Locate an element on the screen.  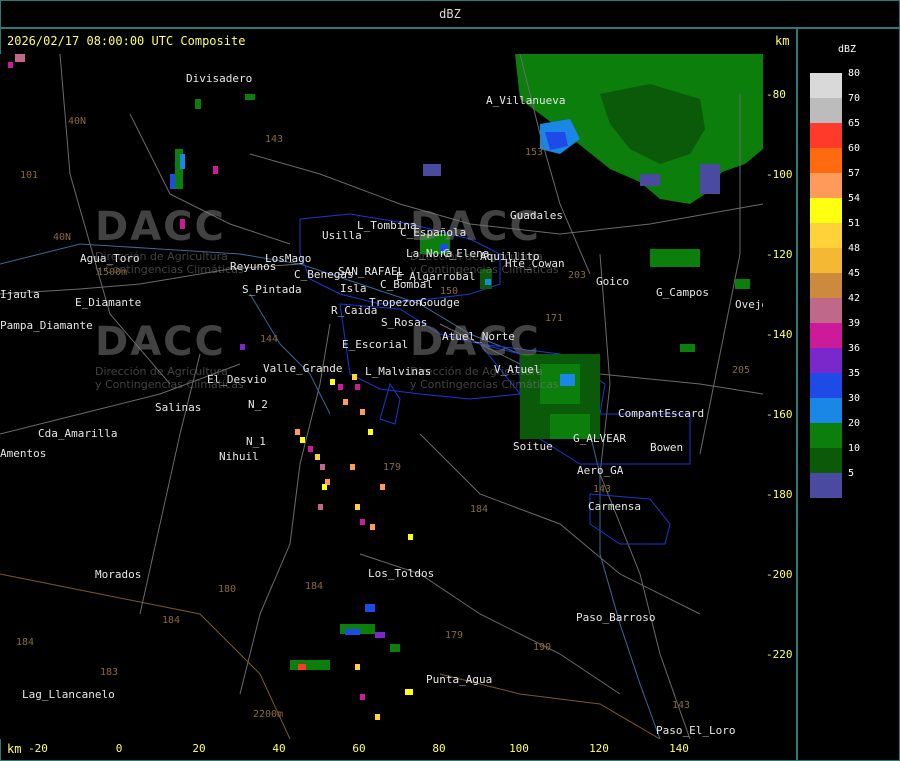
top-bar: dBZ is located at coordinates (450, 14).